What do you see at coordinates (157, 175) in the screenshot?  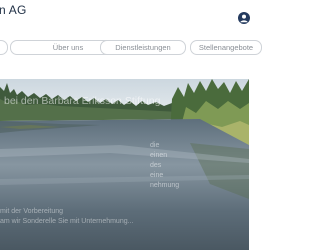 I see `hero-paragraph-line: eine` at bounding box center [157, 175].